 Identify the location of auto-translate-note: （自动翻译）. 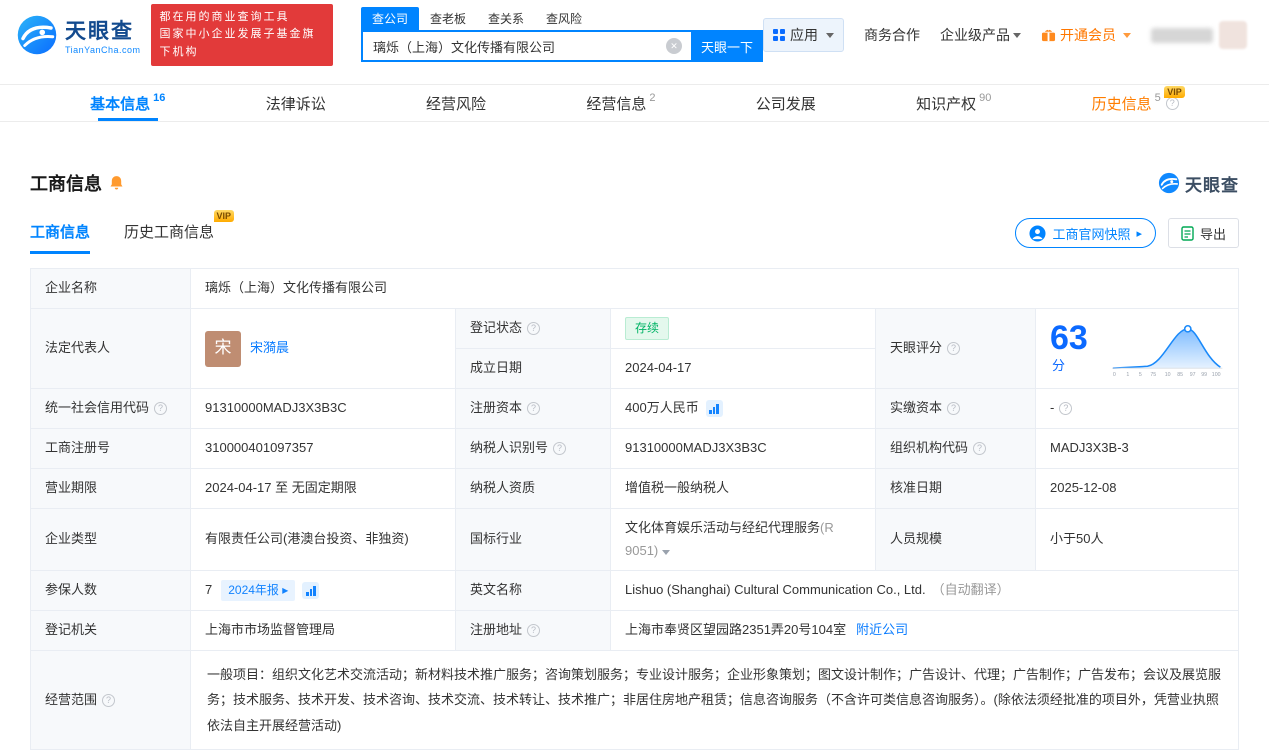
(970, 590).